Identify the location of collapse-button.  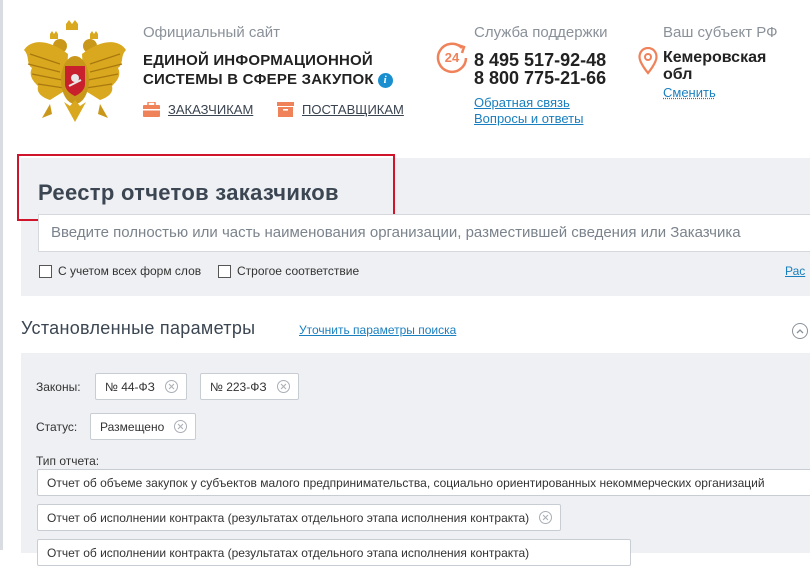
(800, 331).